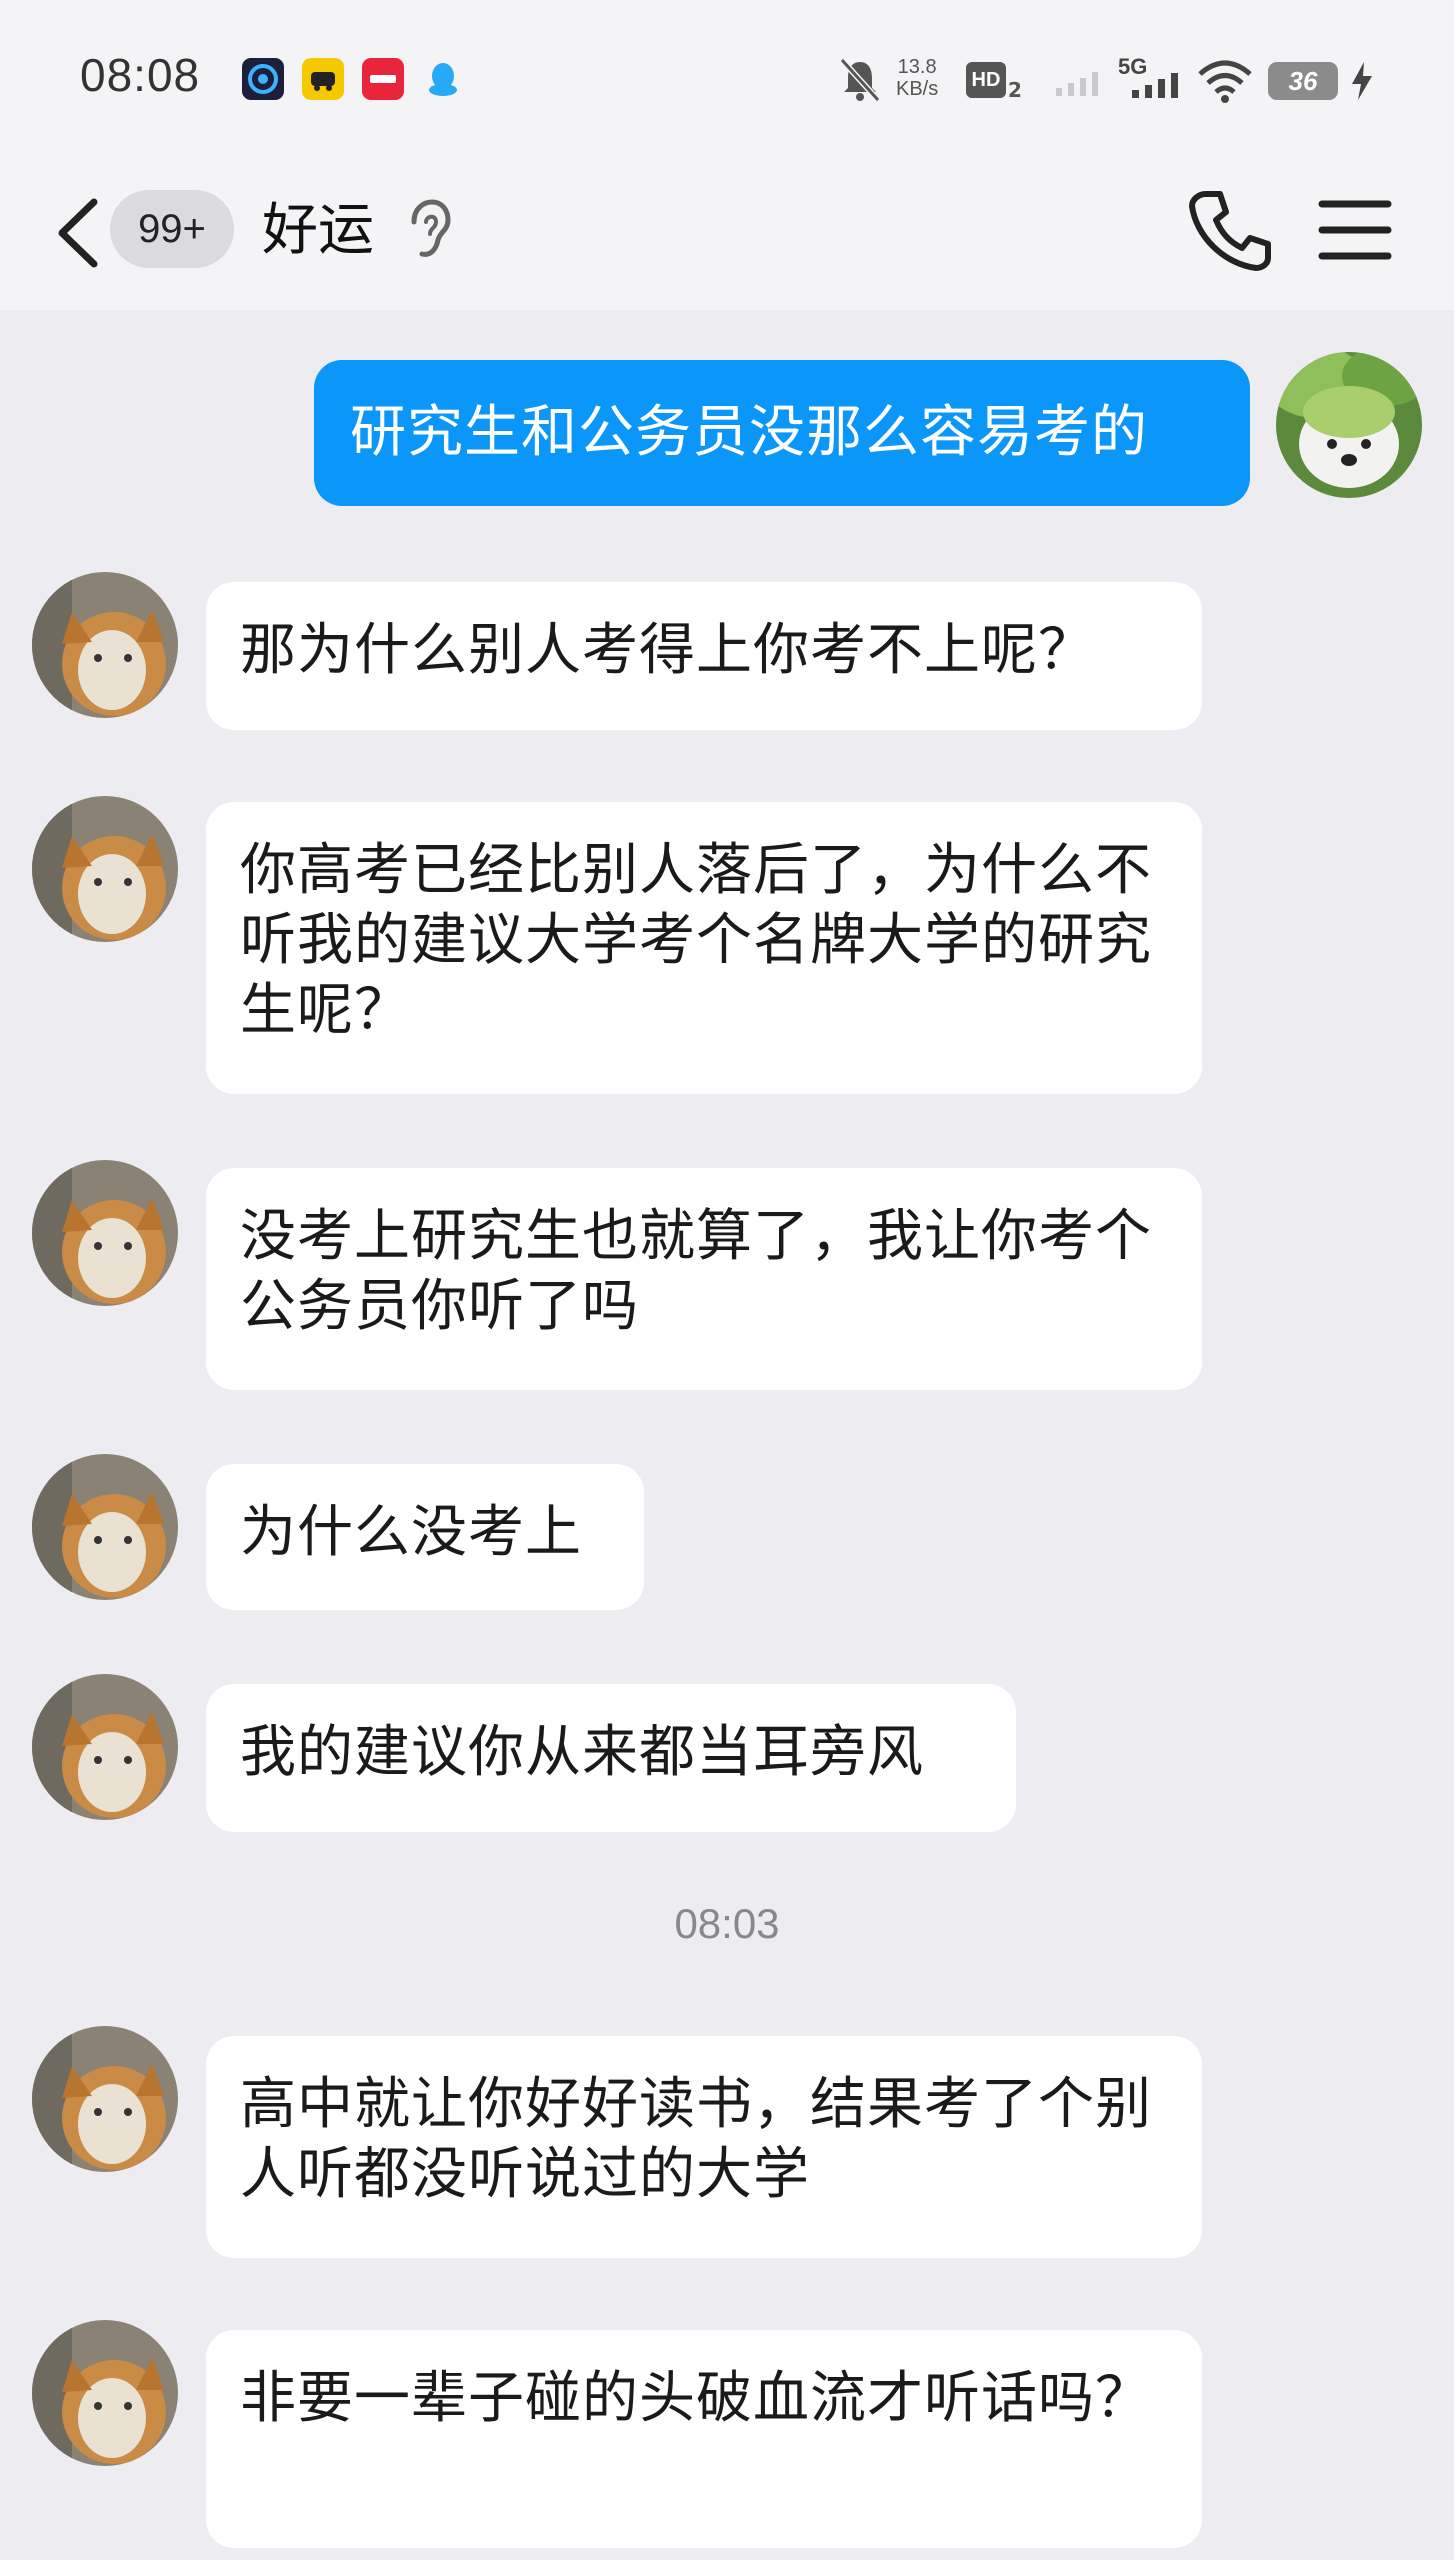 This screenshot has height=2560, width=1454. Describe the element at coordinates (323, 79) in the screenshot. I see `car-app-icon` at that location.